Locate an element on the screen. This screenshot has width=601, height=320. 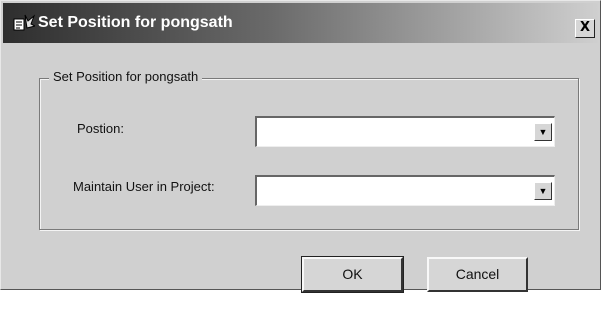
close-button: X is located at coordinates (585, 28).